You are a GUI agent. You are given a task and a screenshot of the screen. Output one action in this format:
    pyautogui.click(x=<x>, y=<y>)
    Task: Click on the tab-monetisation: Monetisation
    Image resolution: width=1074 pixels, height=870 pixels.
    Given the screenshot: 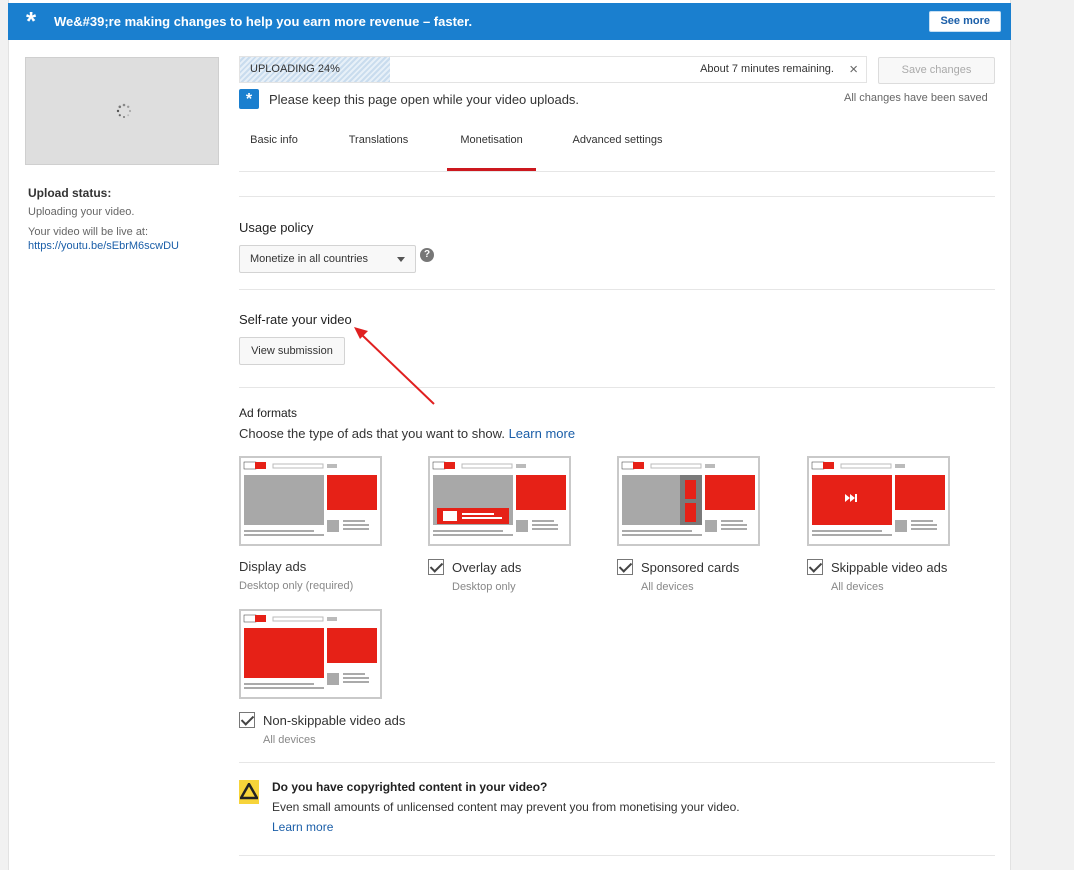 What is the action you would take?
    pyautogui.click(x=491, y=147)
    